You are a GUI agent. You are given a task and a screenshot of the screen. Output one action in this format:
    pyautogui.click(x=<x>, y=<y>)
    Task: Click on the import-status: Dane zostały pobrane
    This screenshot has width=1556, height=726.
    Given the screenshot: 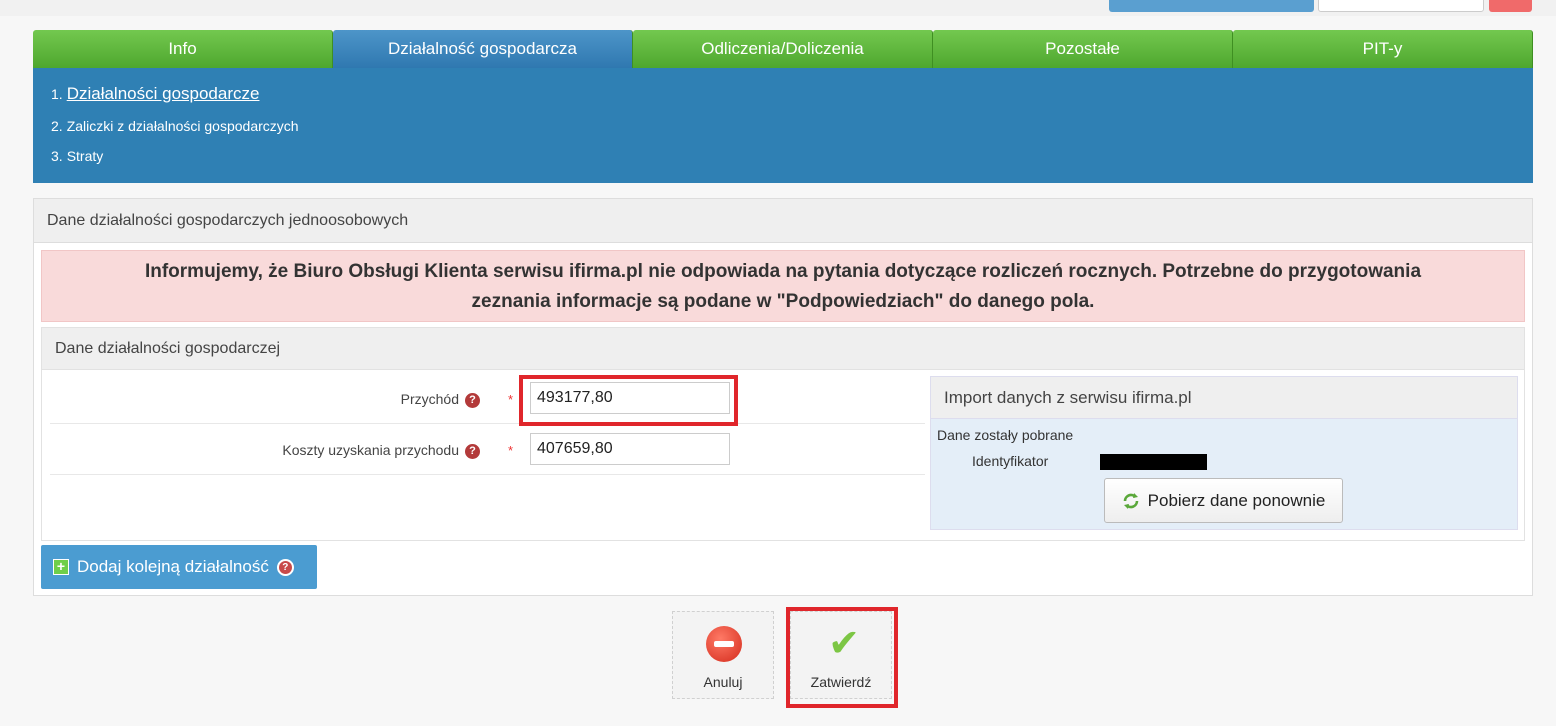 What is the action you would take?
    pyautogui.click(x=1005, y=435)
    